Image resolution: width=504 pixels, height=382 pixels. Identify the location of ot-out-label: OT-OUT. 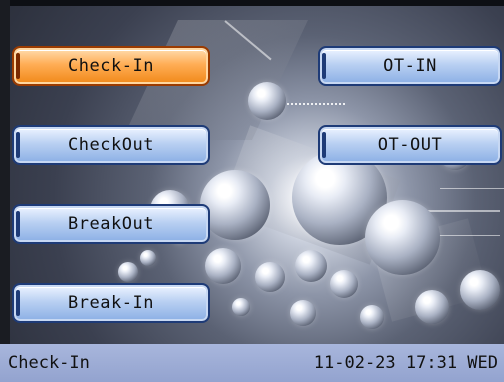
(410, 145).